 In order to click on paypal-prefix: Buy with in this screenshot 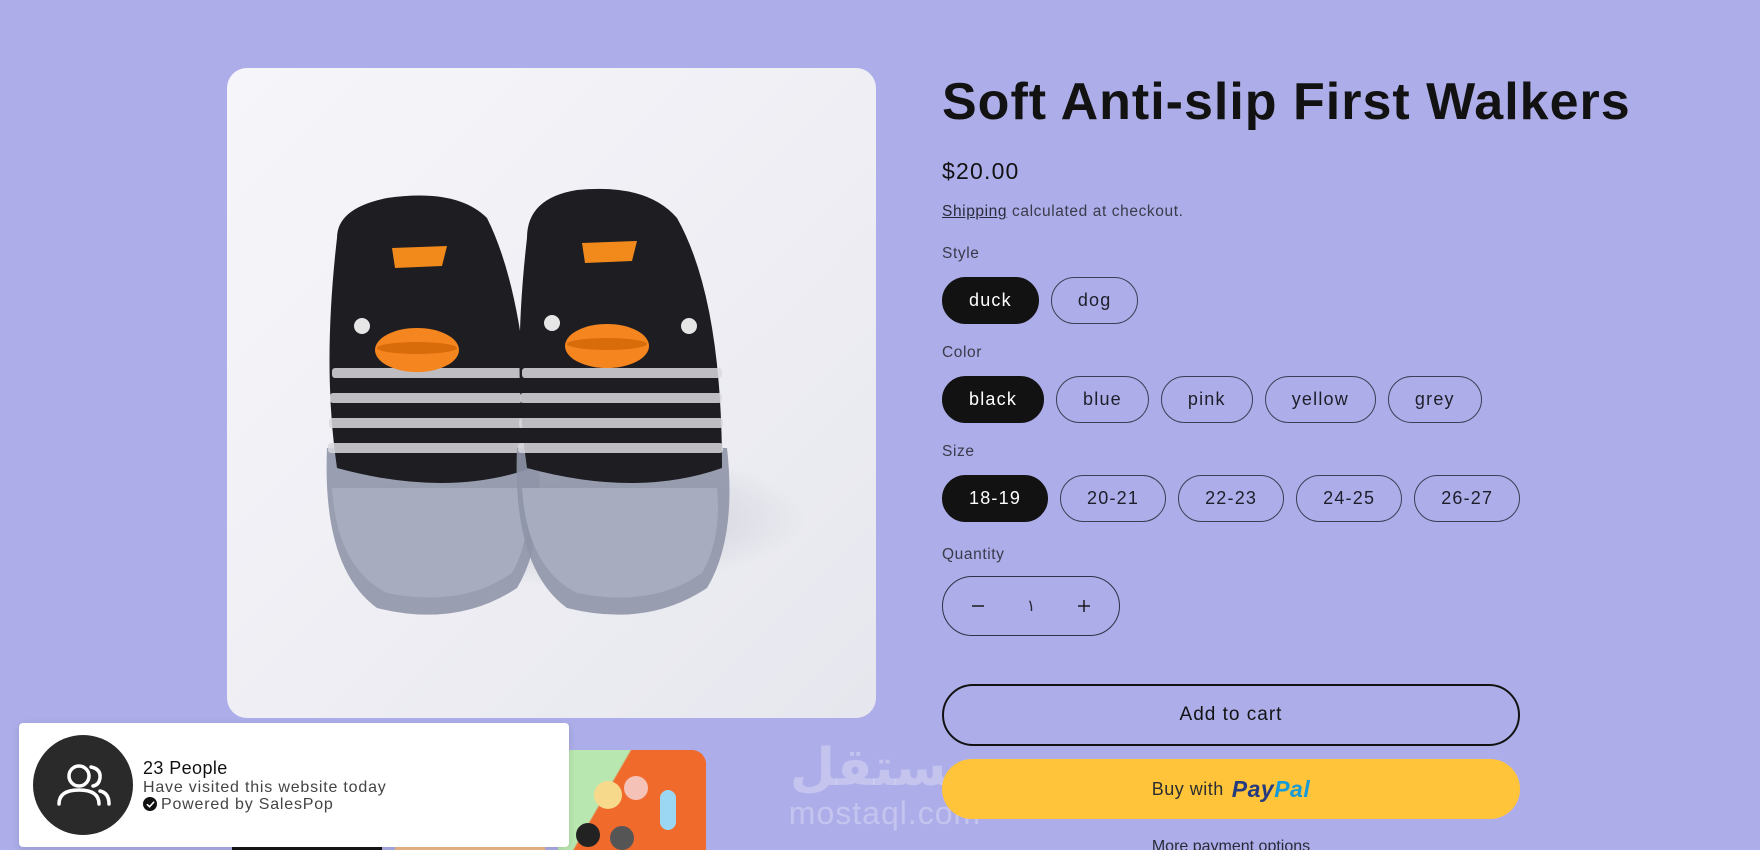, I will do `click(1187, 788)`.